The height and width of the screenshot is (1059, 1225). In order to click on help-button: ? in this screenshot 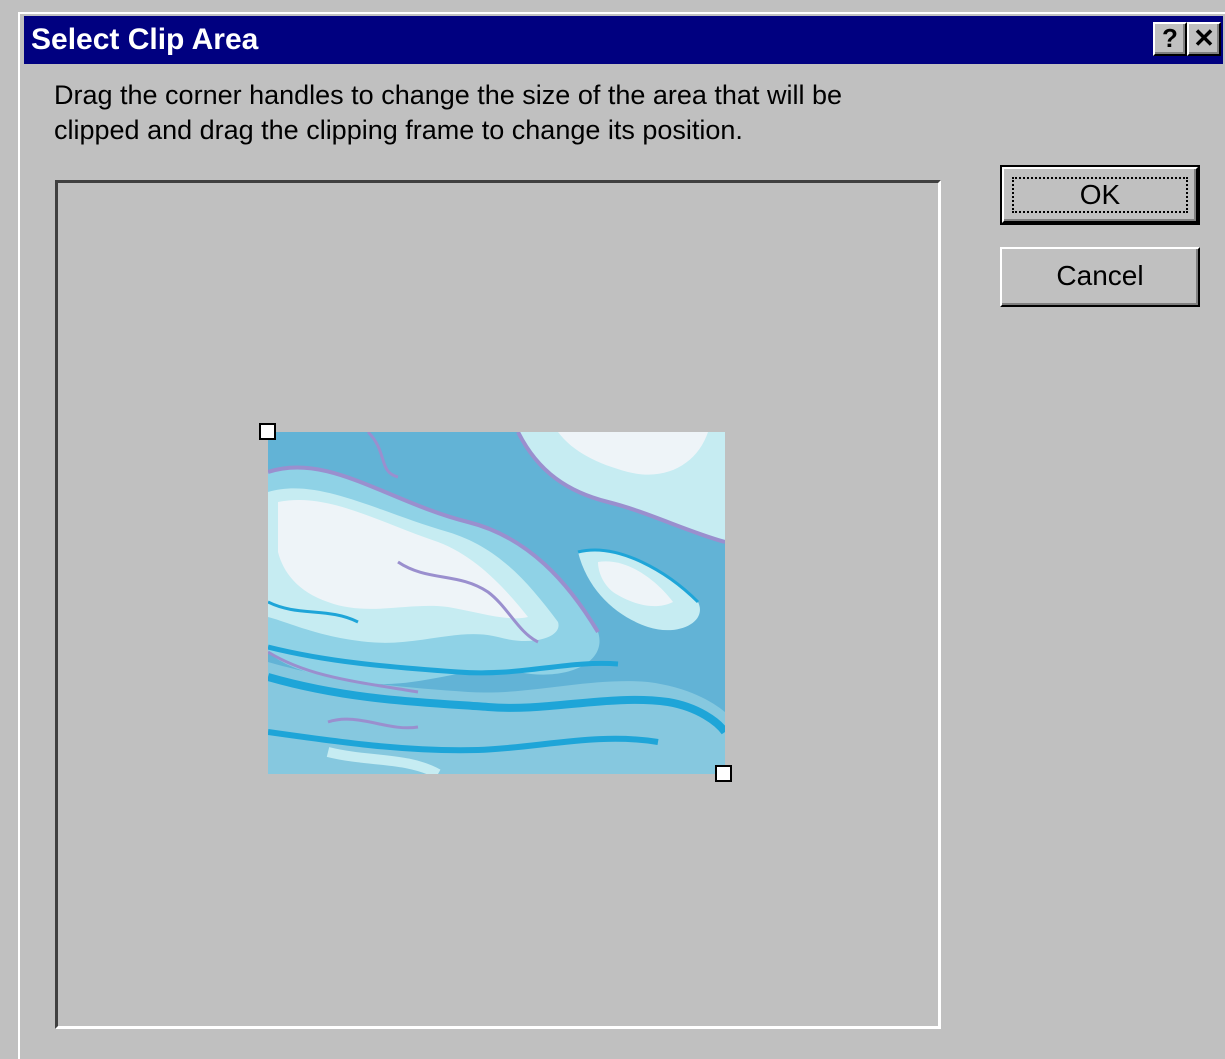, I will do `click(1170, 39)`.